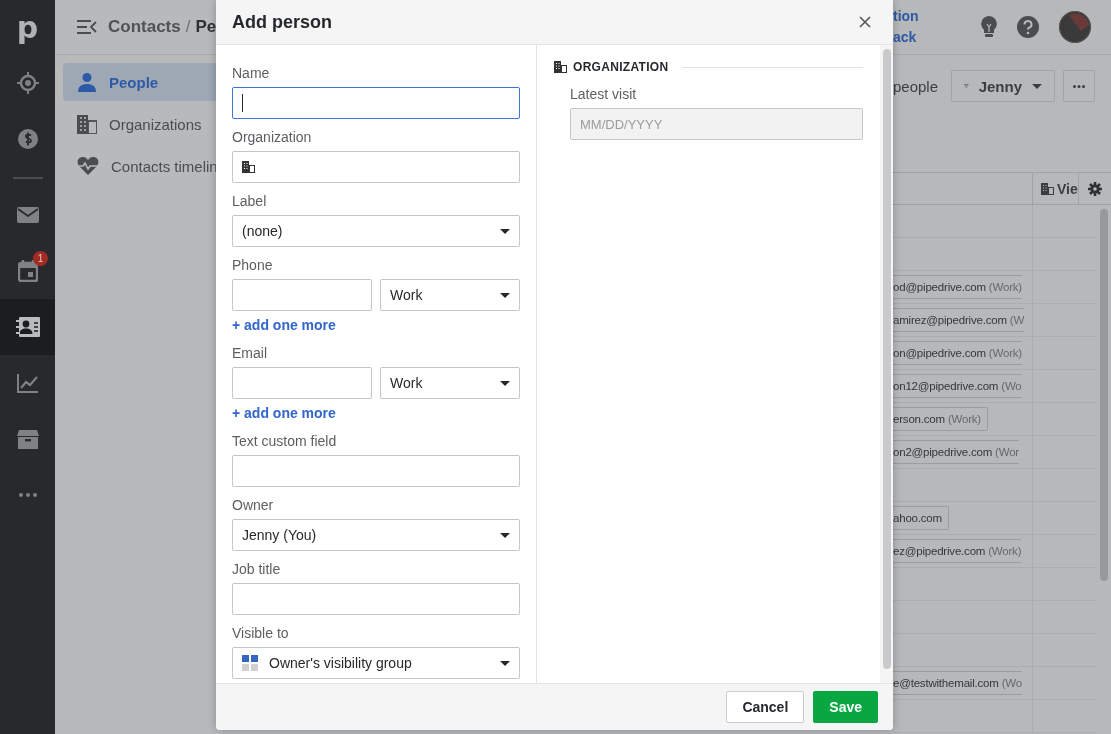 The width and height of the screenshot is (1111, 734). I want to click on field-label: Email, so click(250, 353).